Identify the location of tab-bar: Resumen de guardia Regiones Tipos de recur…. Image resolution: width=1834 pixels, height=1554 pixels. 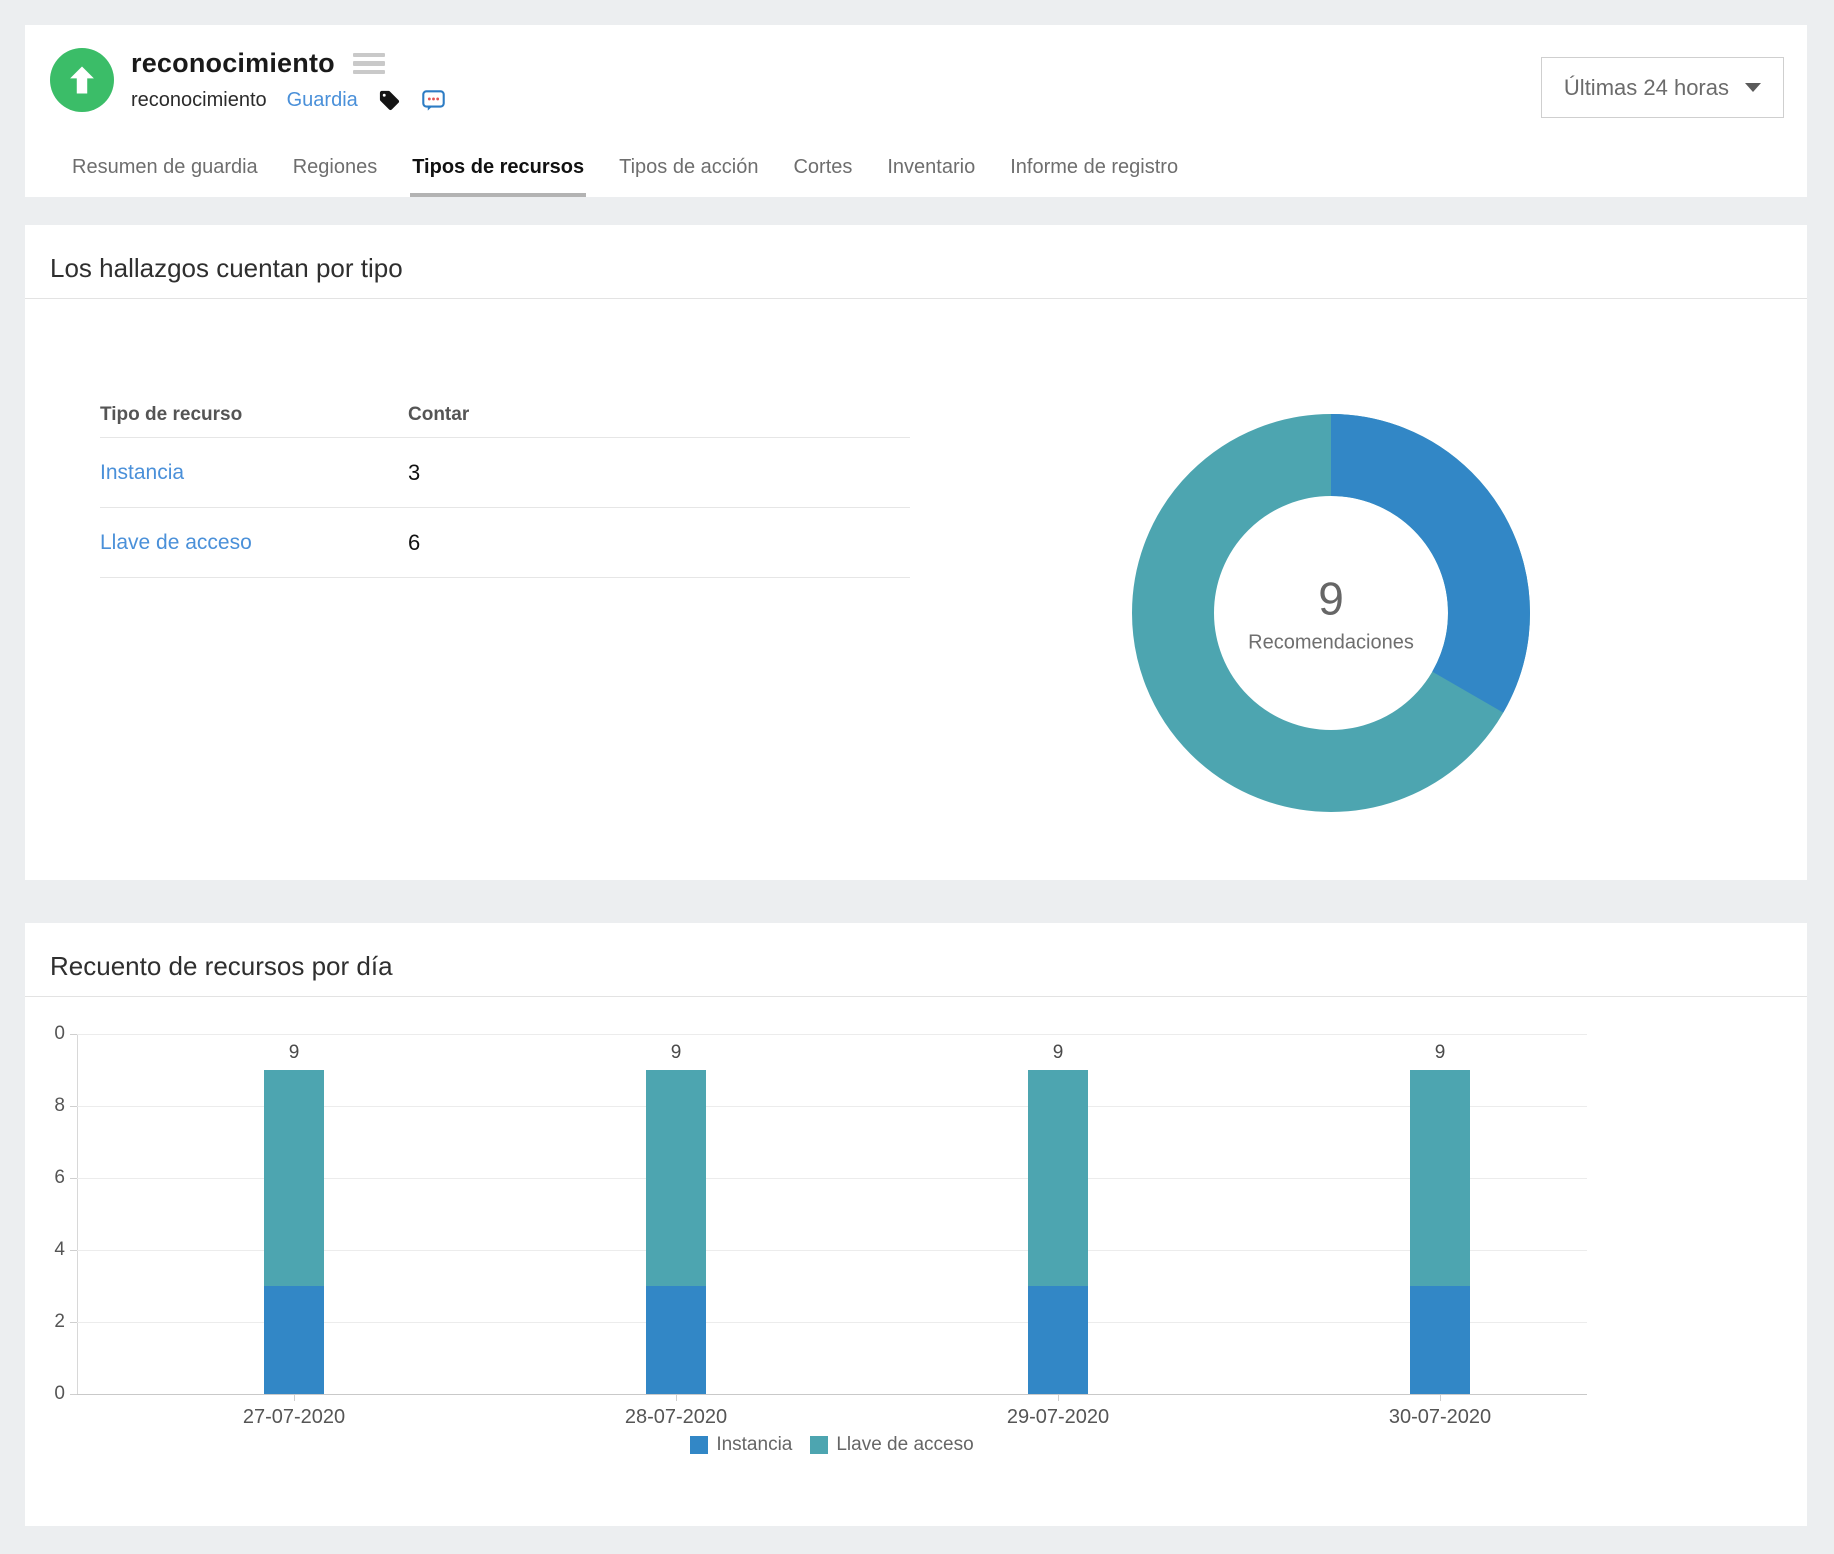
(640, 176).